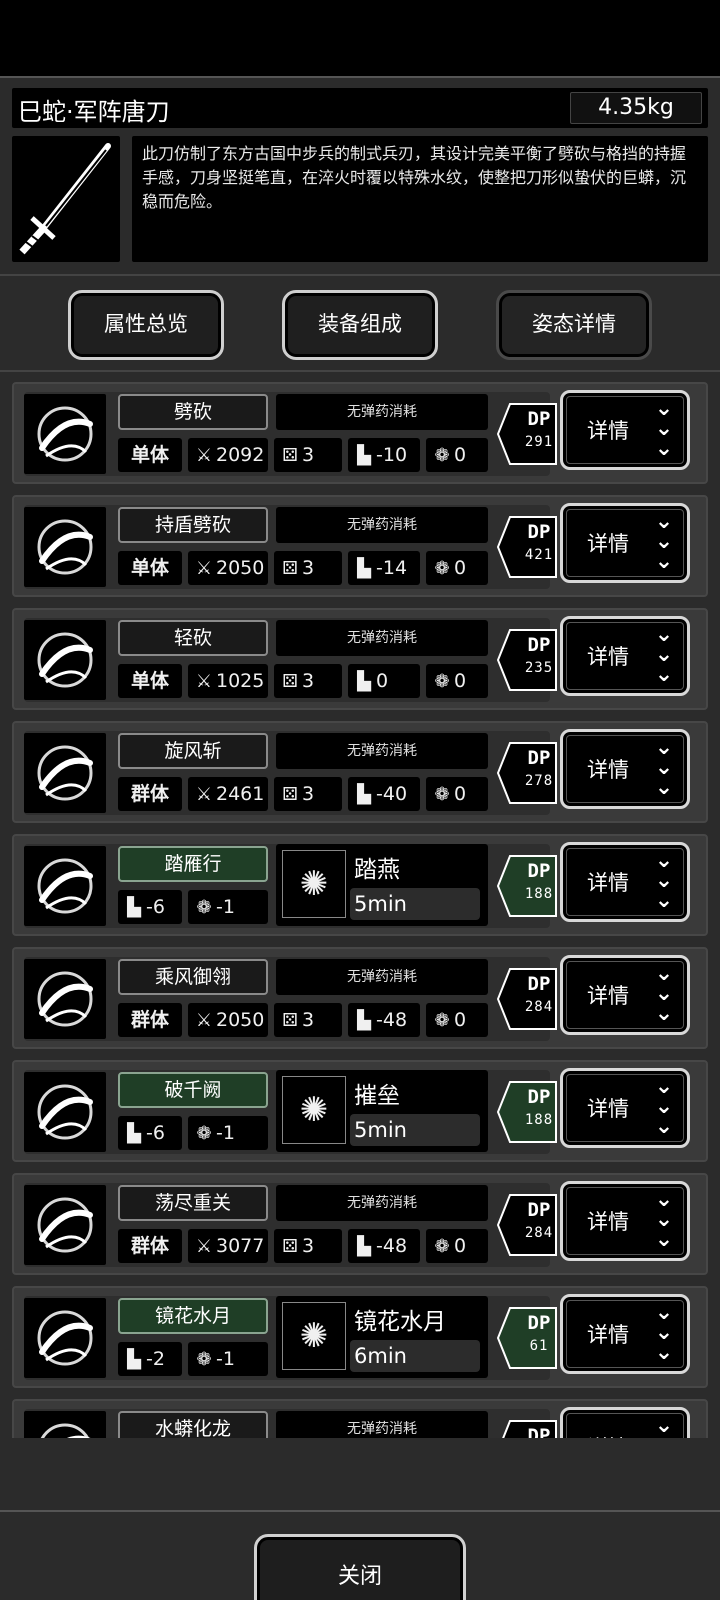 The width and height of the screenshot is (720, 1600). What do you see at coordinates (193, 864) in the screenshot?
I see `skill-name: 踏雁行` at bounding box center [193, 864].